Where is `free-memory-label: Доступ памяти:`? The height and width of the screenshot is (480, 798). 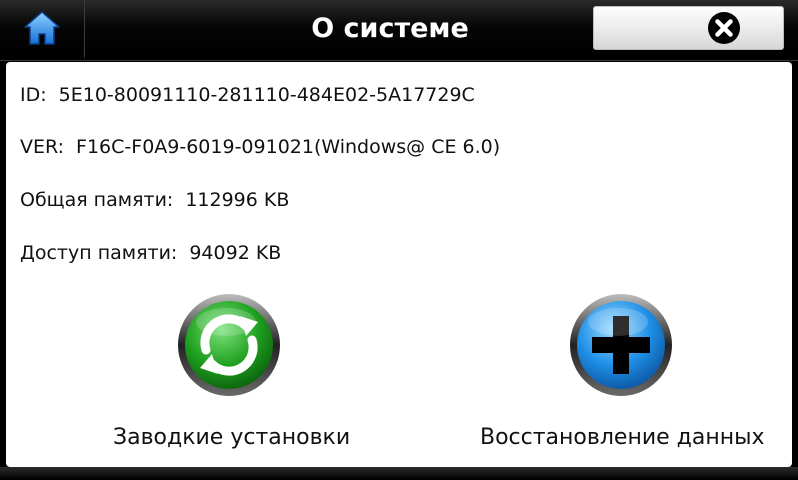
free-memory-label: Доступ памяти: is located at coordinates (99, 253).